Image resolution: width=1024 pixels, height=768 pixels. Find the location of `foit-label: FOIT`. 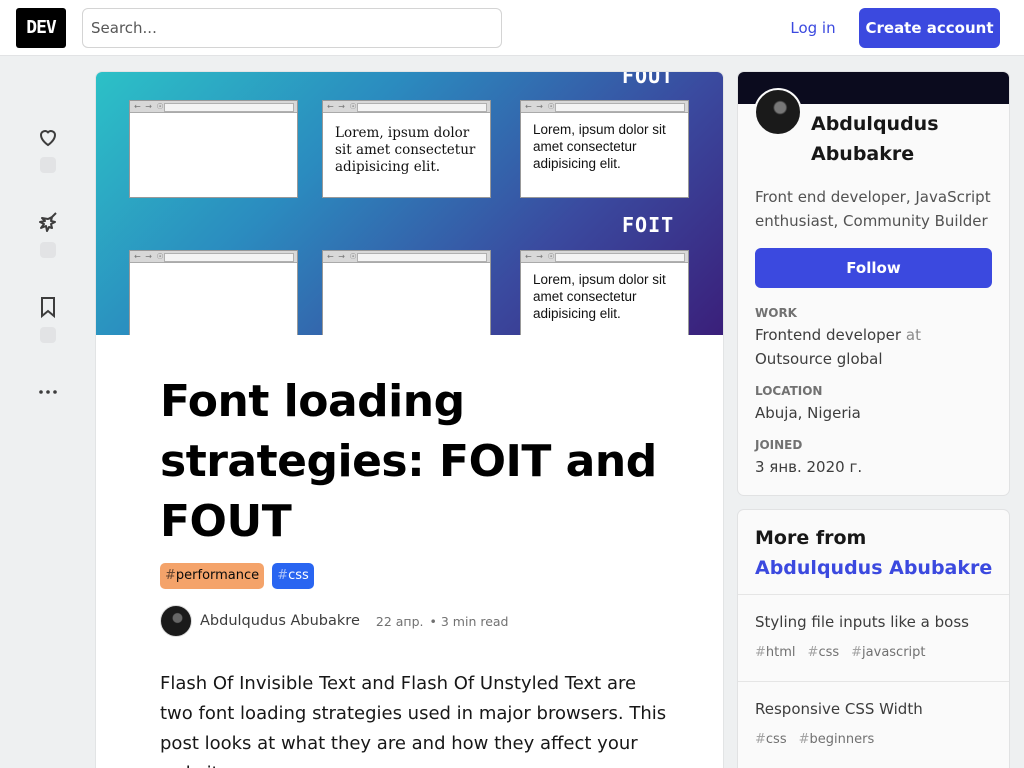

foit-label: FOIT is located at coordinates (648, 225).